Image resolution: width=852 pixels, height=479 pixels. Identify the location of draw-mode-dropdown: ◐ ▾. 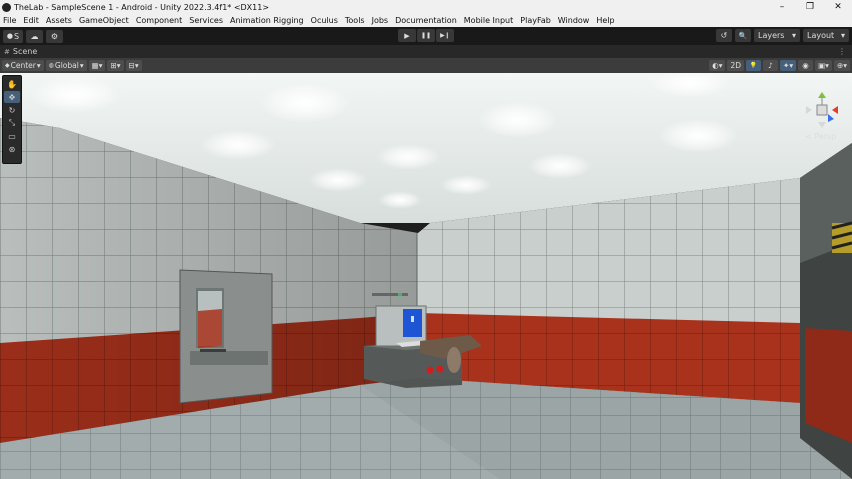
(717, 65).